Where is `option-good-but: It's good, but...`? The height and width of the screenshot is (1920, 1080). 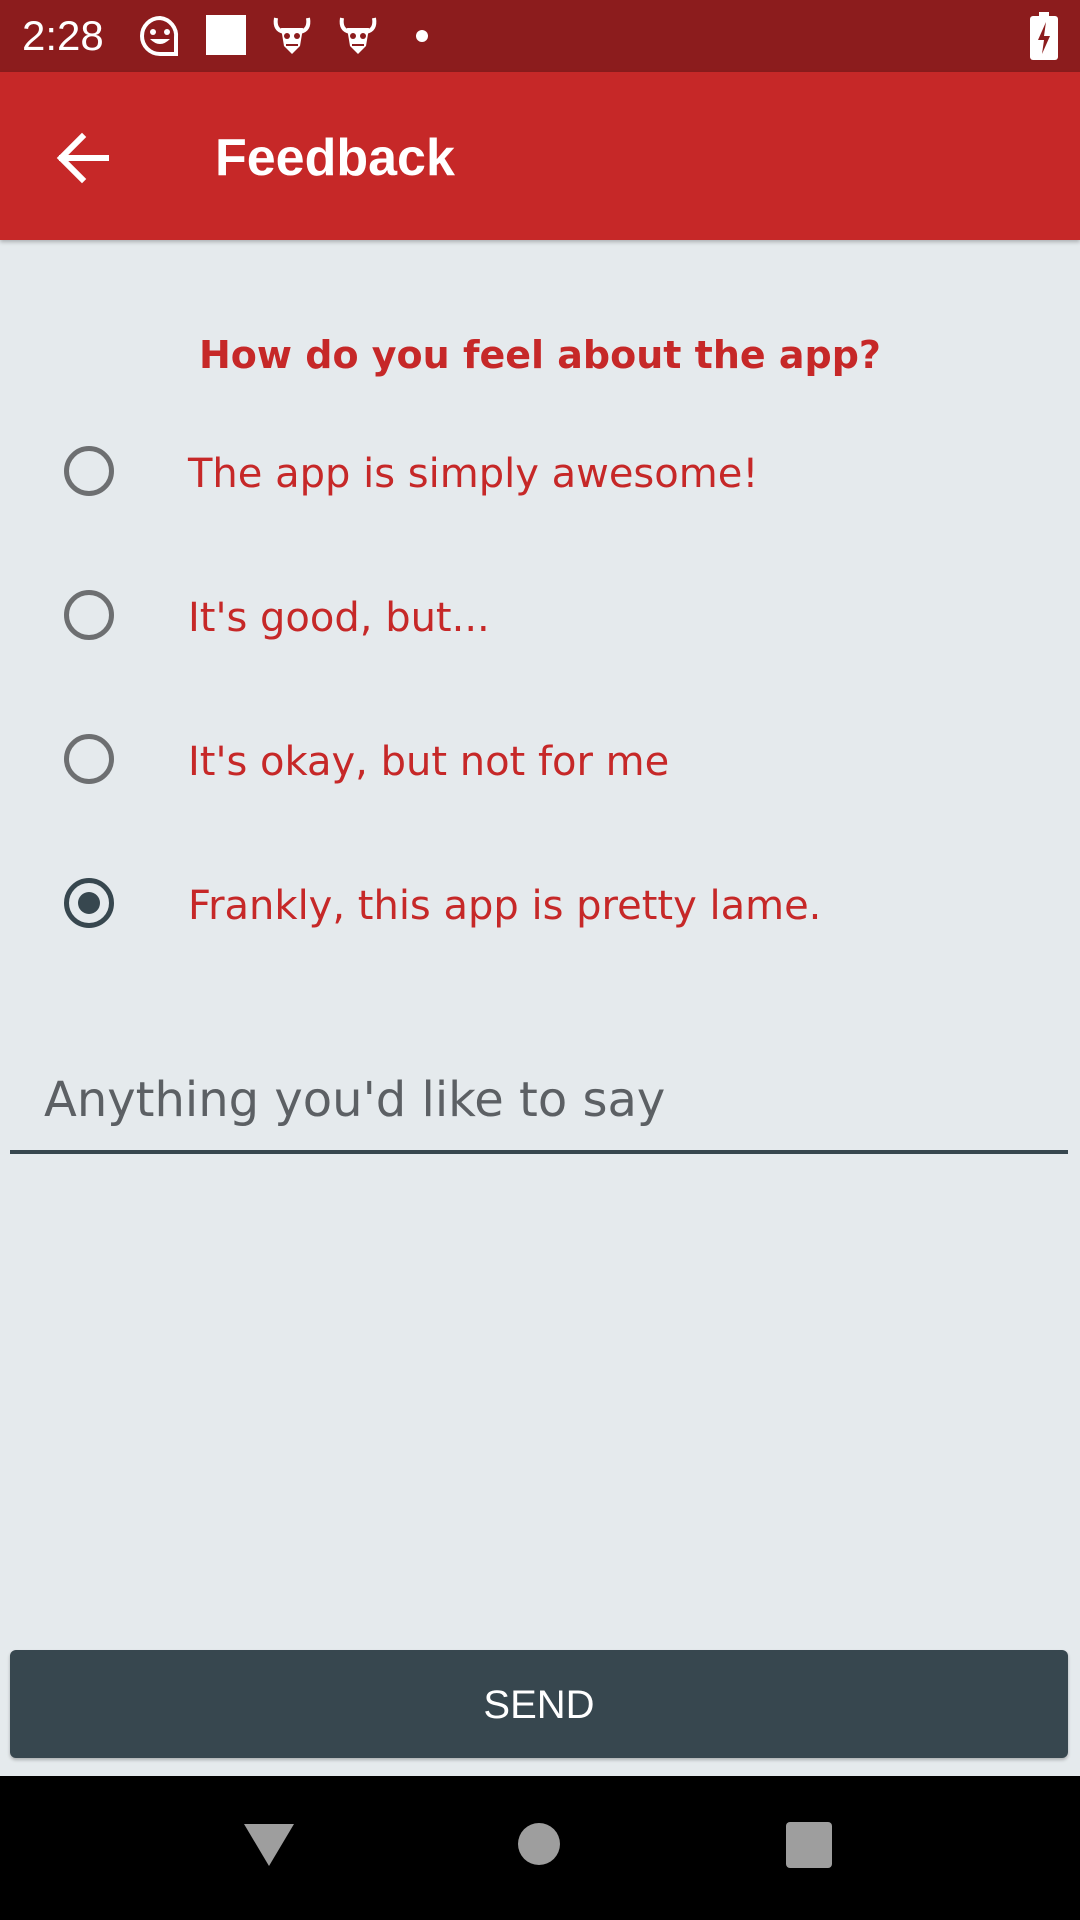 option-good-but: It's good, but... is located at coordinates (540, 619).